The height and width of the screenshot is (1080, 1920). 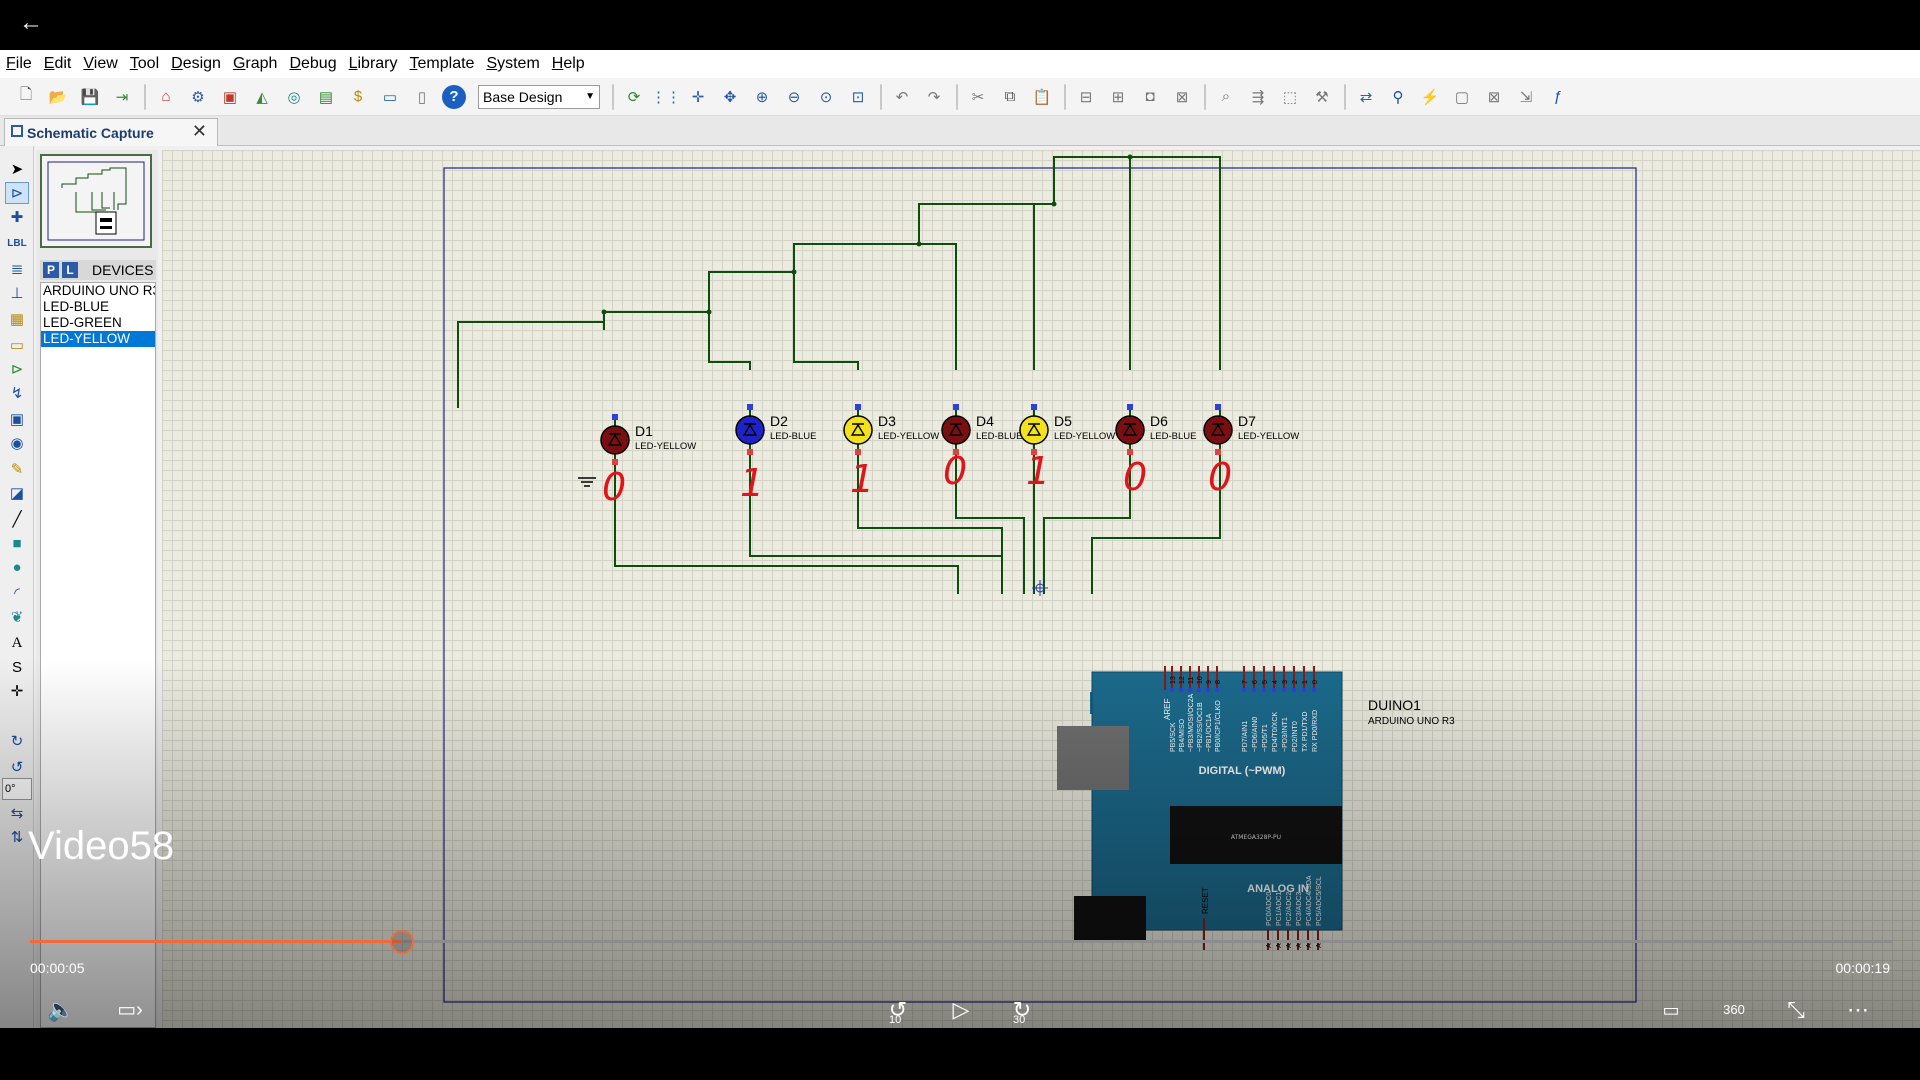 I want to click on design-explorer-icon: ▤, so click(x=326, y=97).